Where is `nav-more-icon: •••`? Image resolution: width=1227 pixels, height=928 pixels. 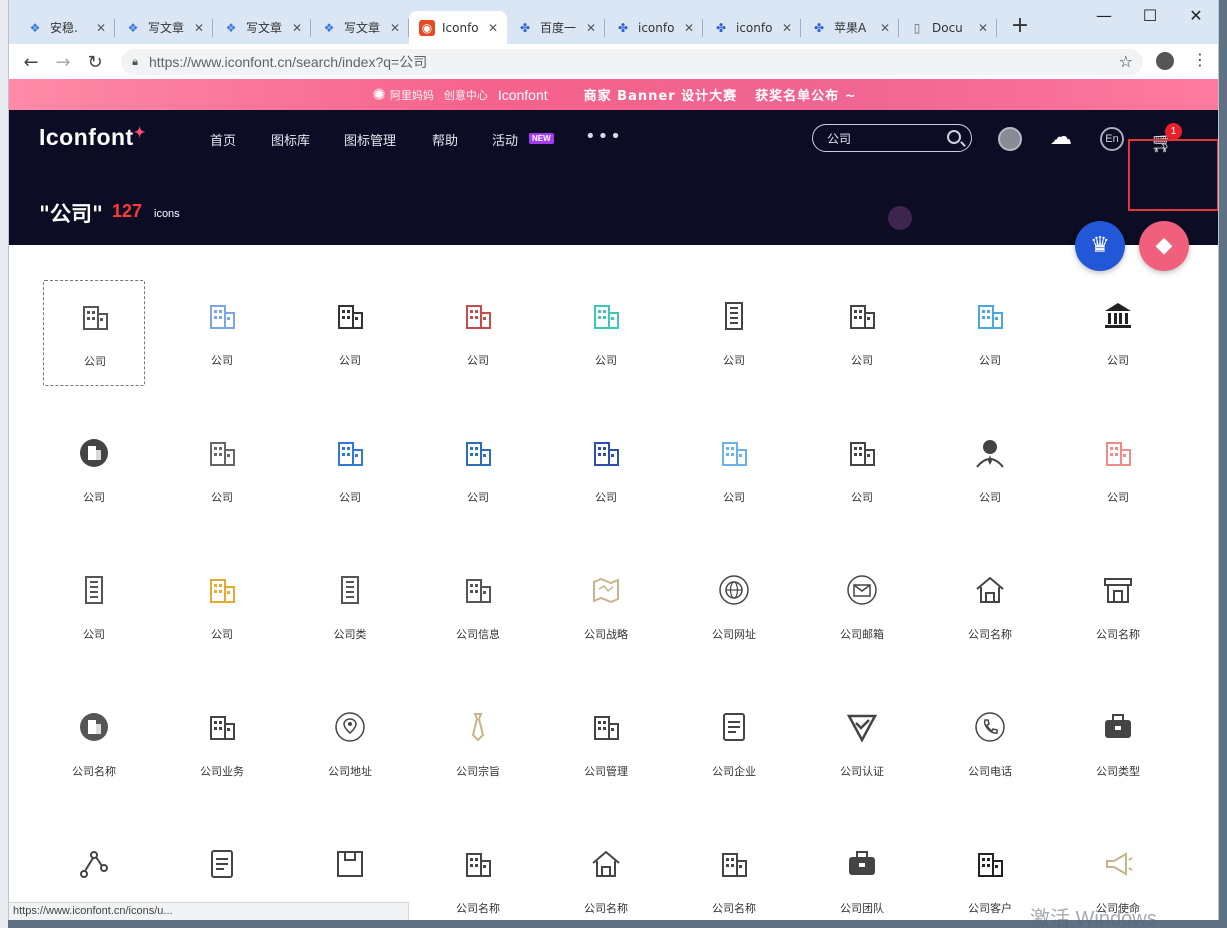 nav-more-icon: ••• is located at coordinates (604, 136).